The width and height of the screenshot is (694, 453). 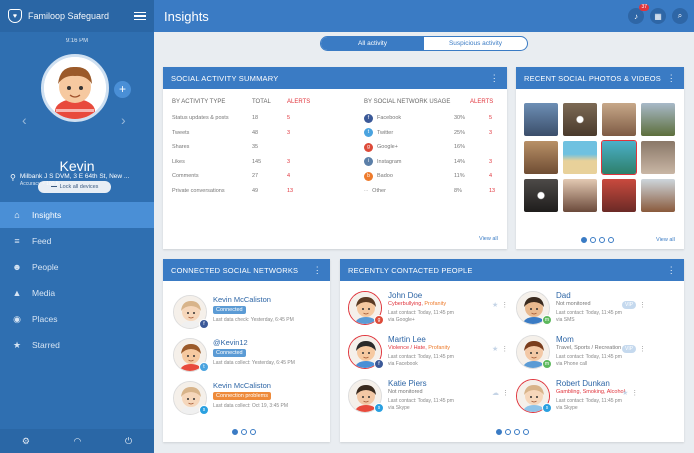 I want to click on alert-tags: Gambling, Smoking, Alcohol, so click(x=590, y=392).